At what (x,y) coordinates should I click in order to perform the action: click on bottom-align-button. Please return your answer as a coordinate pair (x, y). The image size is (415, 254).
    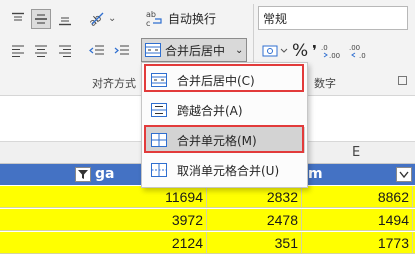
    Looking at the image, I should click on (65, 19).